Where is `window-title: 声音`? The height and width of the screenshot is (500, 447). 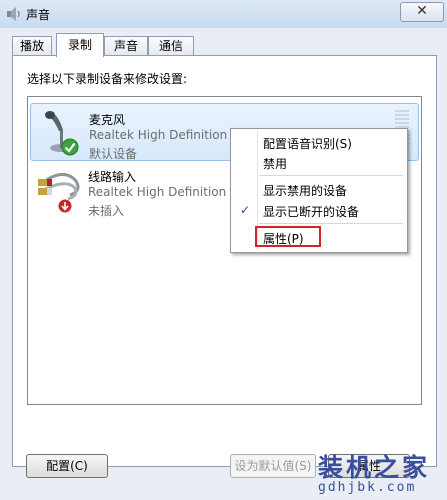
window-title: 声音 is located at coordinates (38, 15).